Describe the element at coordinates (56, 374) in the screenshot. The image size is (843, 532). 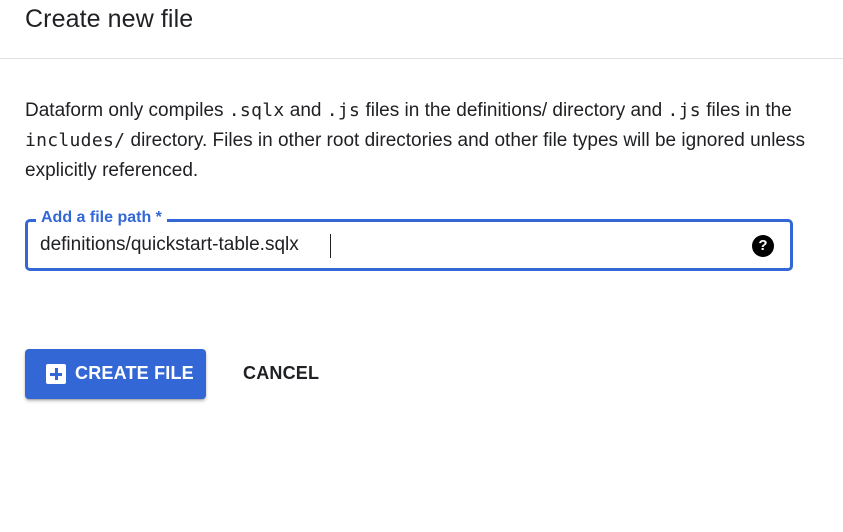
I see `add-box-icon` at that location.